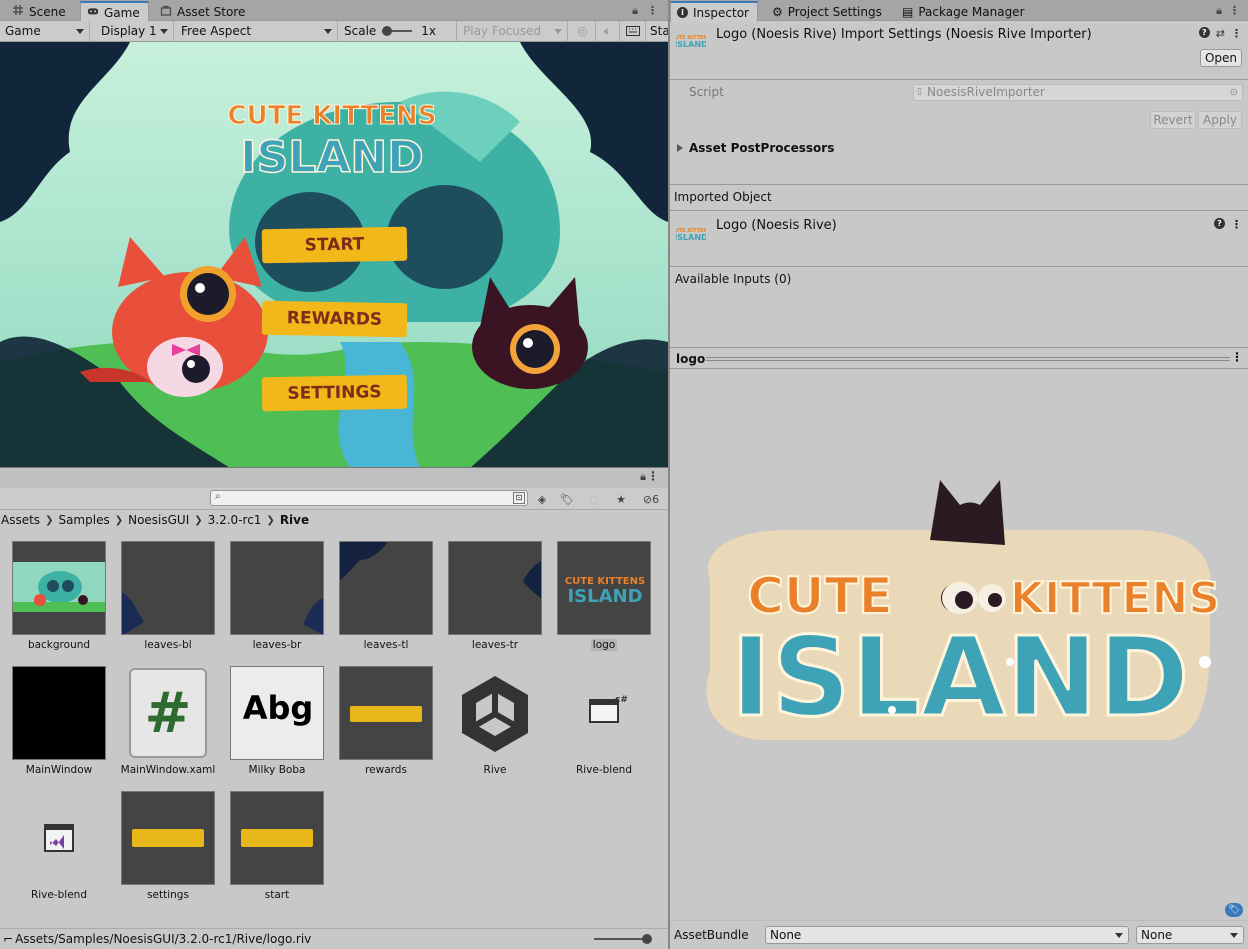  What do you see at coordinates (658, 31) in the screenshot?
I see `stats-button: Sta` at bounding box center [658, 31].